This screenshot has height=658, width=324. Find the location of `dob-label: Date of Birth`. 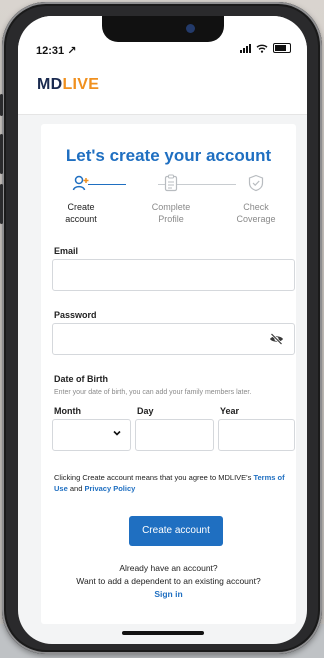

dob-label: Date of Birth is located at coordinates (81, 379).